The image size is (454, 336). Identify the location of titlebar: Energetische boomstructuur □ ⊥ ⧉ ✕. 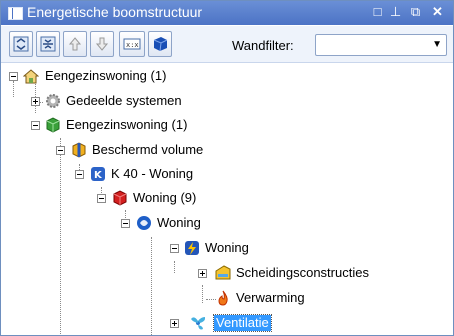
(227, 13).